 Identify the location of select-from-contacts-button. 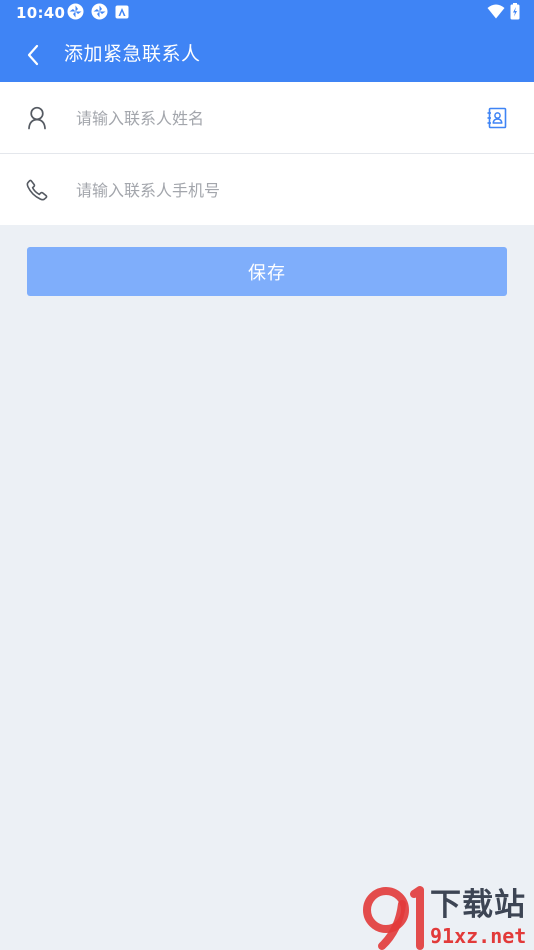
(497, 118).